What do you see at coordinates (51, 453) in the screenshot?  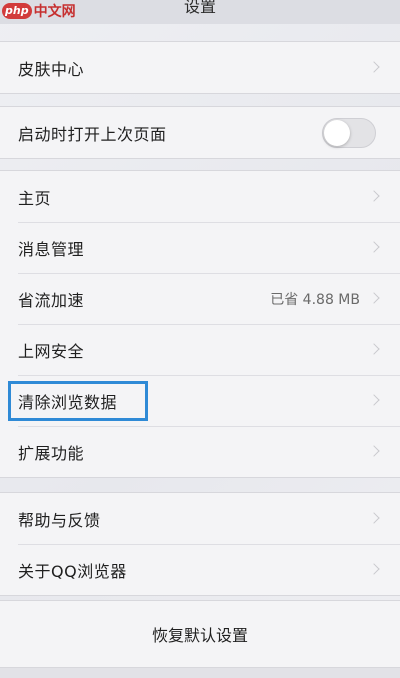 I see `settings-item-label: 扩展功能` at bounding box center [51, 453].